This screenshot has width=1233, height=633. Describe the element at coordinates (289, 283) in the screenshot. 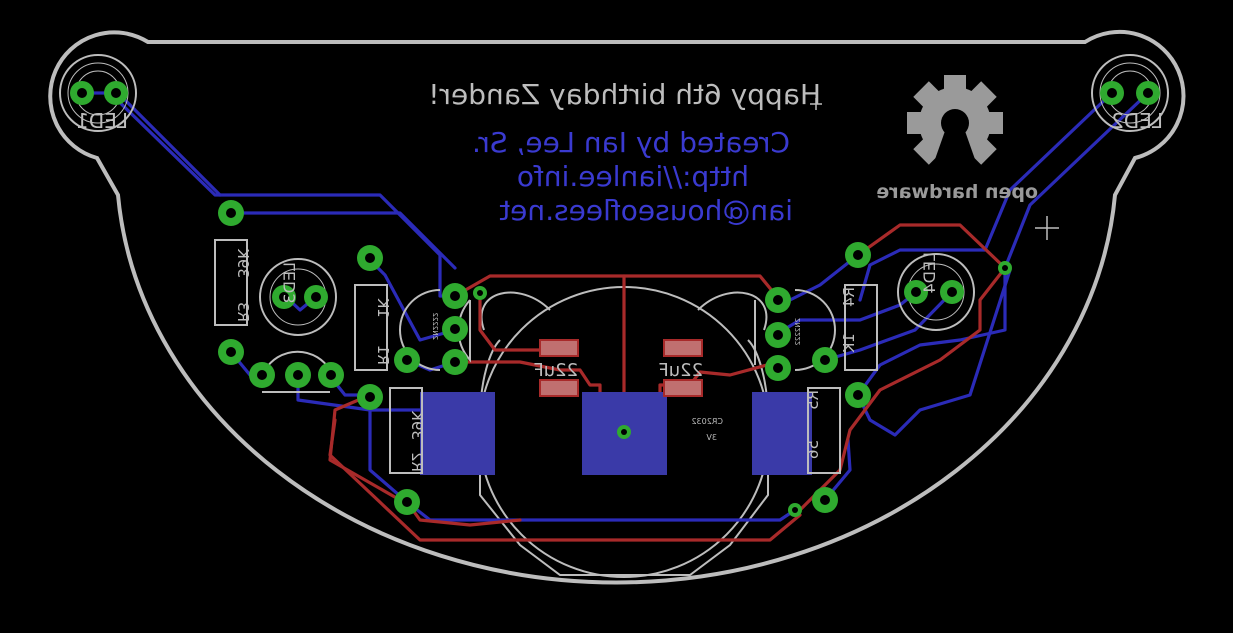

I see `led3-label: LED3` at that location.